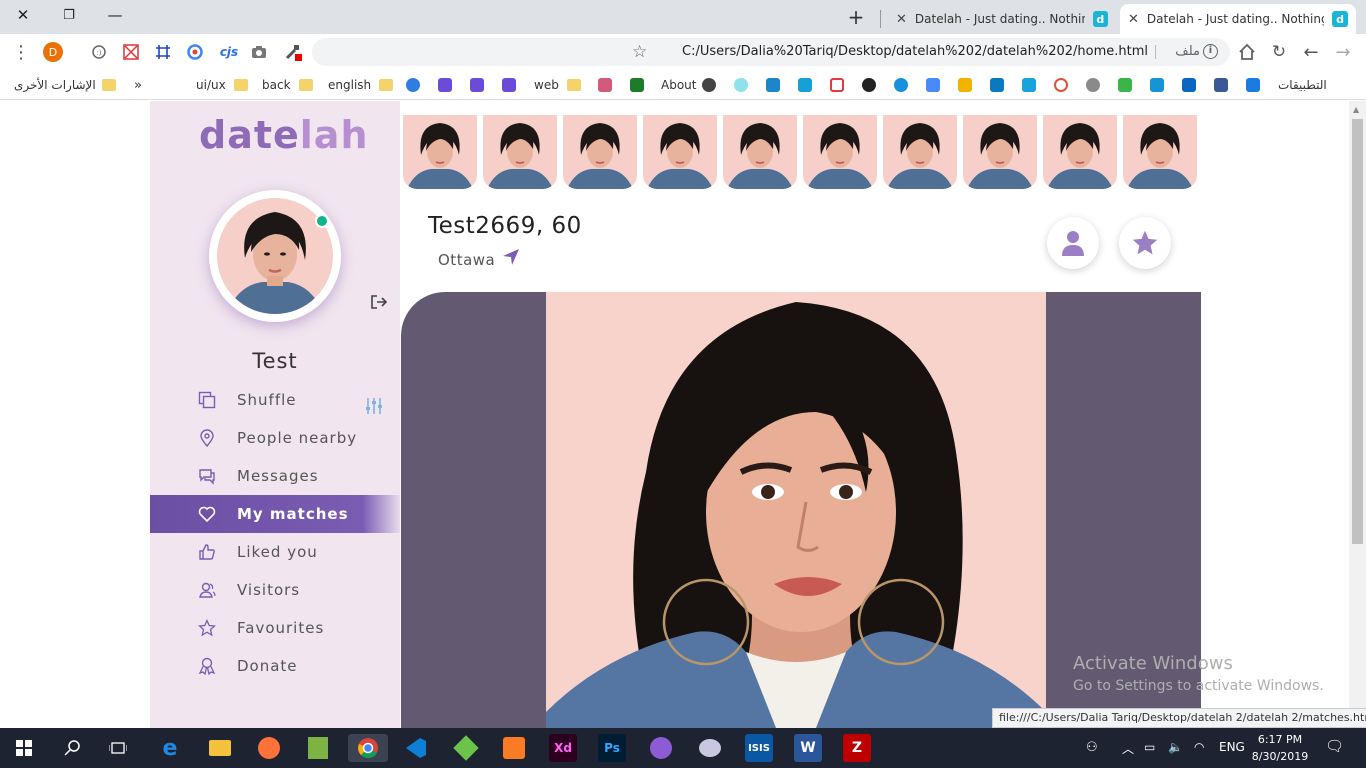 The width and height of the screenshot is (1366, 768). Describe the element at coordinates (361, 85) in the screenshot. I see `bookmark-folder-english: english` at that location.